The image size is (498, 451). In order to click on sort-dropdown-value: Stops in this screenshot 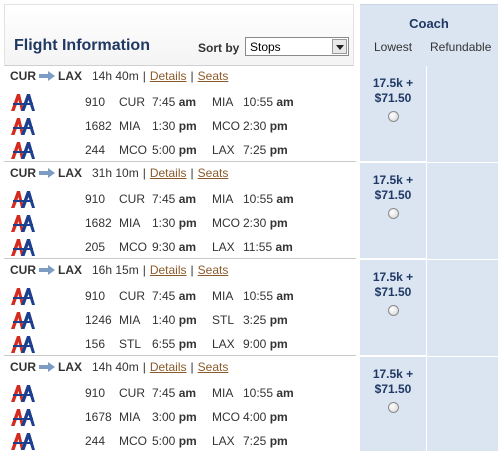, I will do `click(265, 47)`.